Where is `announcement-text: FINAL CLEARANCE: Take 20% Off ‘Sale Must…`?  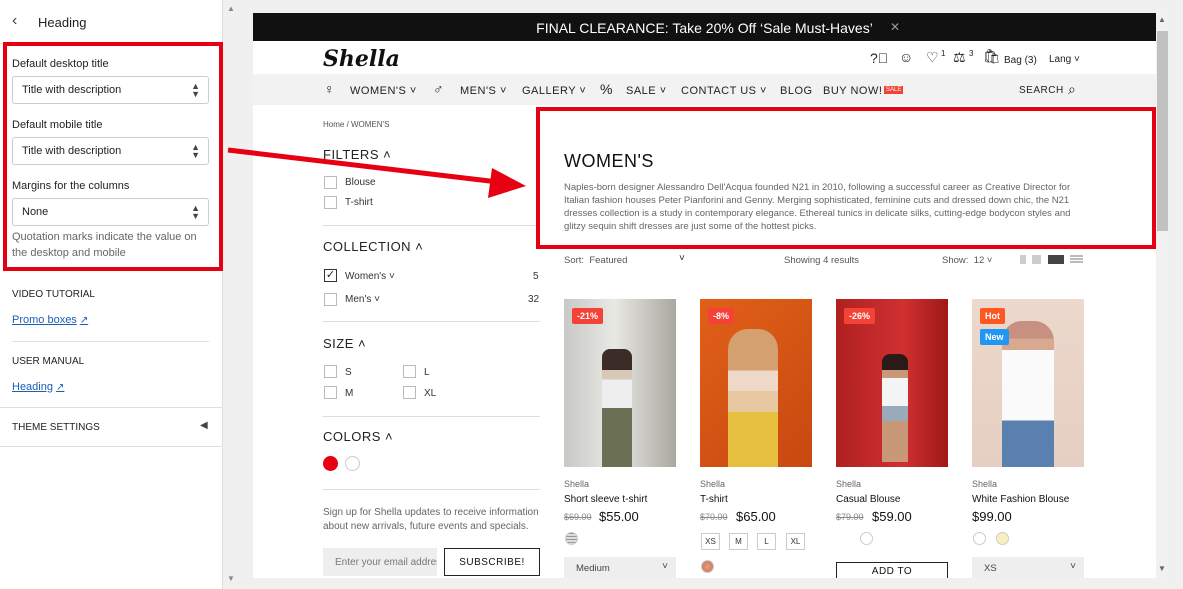 announcement-text: FINAL CLEARANCE: Take 20% Off ‘Sale Must… is located at coordinates (704, 28).